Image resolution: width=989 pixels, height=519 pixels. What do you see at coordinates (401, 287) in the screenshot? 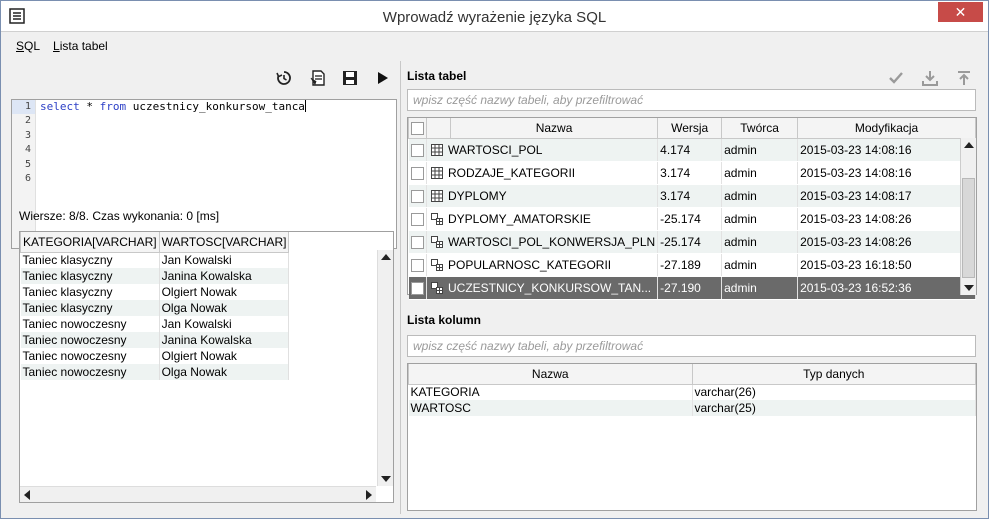
I see `panel-splitter` at bounding box center [401, 287].